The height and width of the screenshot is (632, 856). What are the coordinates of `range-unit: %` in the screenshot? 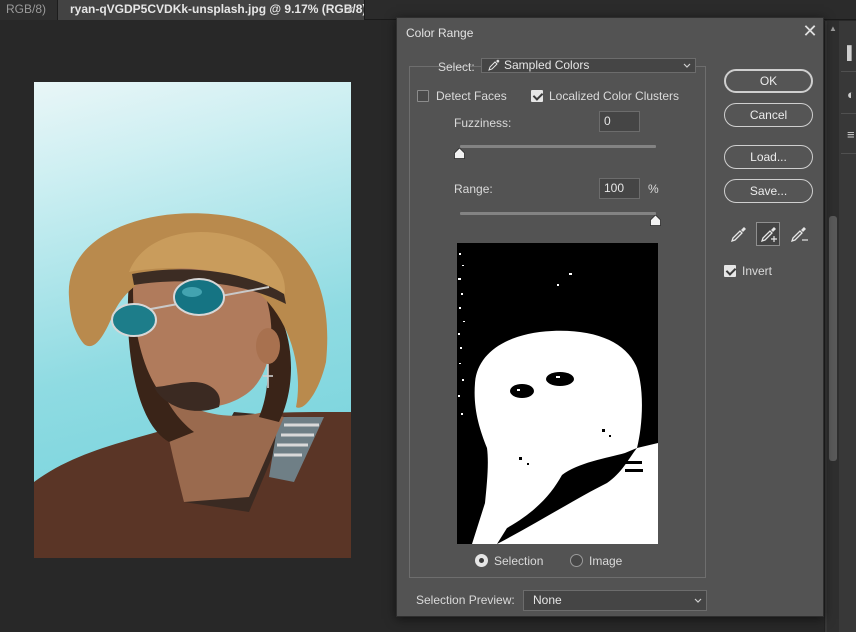 It's located at (653, 189).